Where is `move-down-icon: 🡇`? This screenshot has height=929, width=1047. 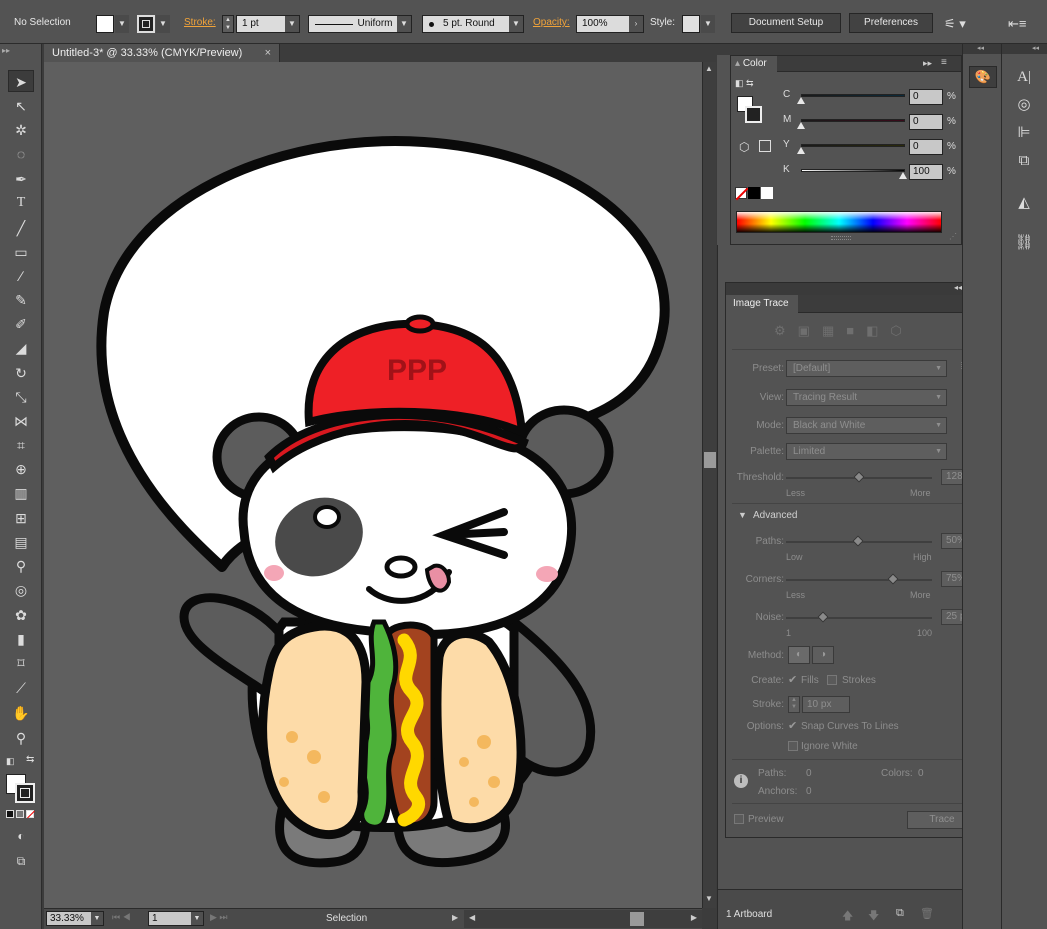 move-down-icon: 🡇 is located at coordinates (873, 916).